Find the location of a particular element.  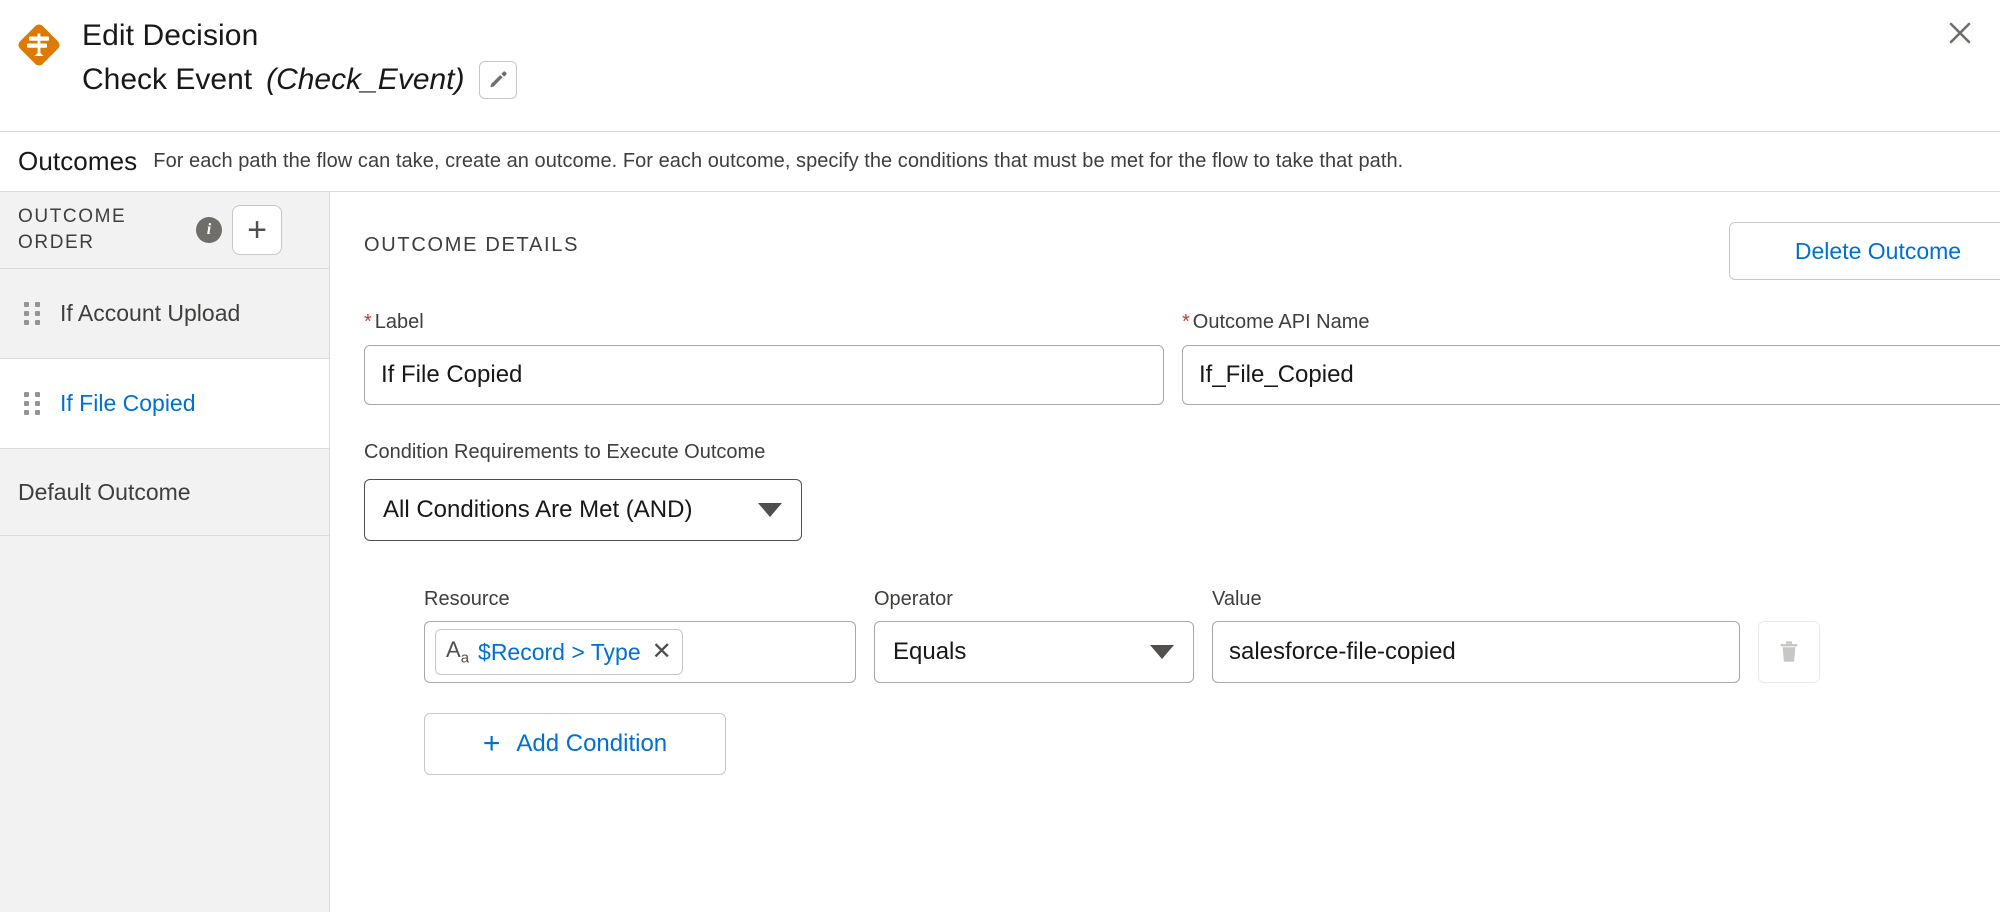

header-titles: Edit Decision Check Event (Check_Event) is located at coordinates (299, 57).